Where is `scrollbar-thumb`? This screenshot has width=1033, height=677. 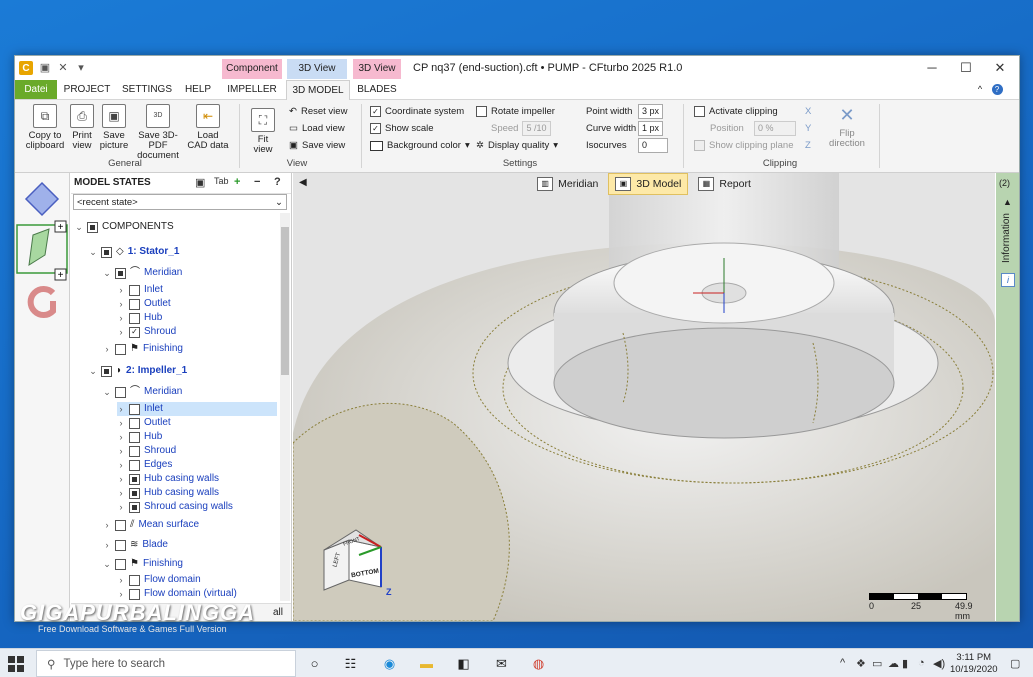 scrollbar-thumb is located at coordinates (285, 301).